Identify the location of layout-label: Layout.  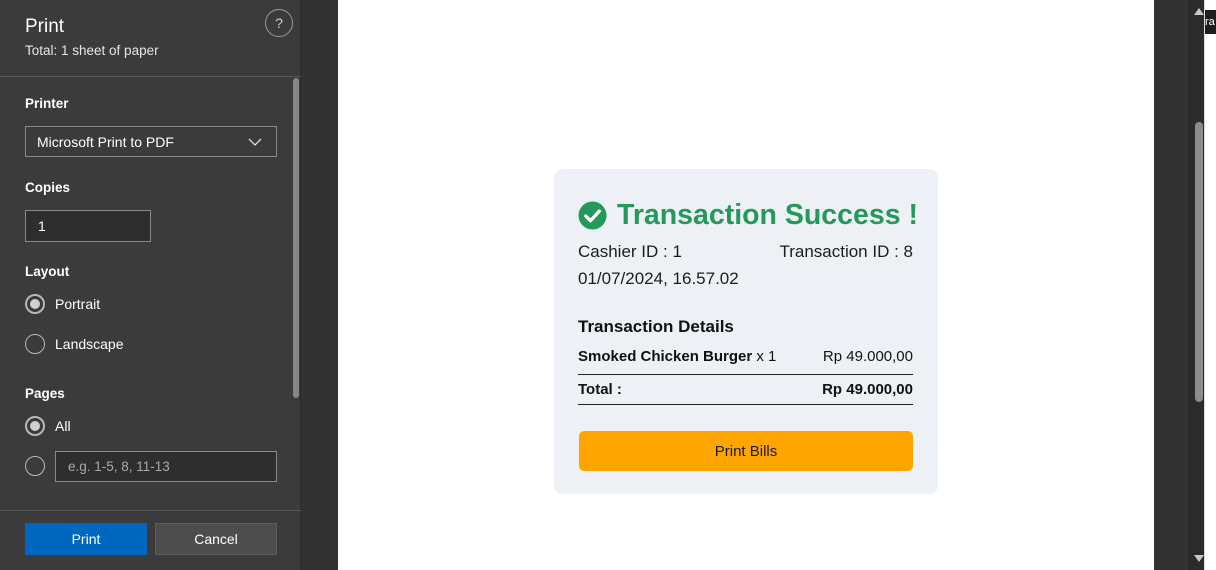
(47, 271).